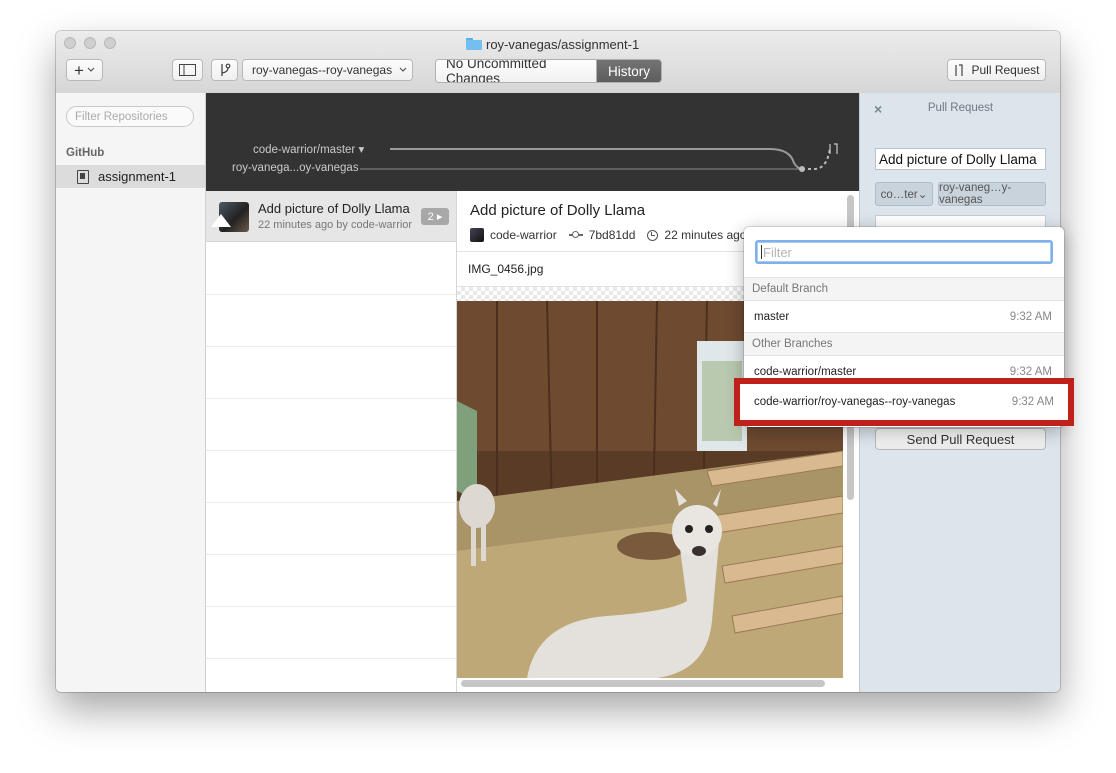 The height and width of the screenshot is (773, 1116). What do you see at coordinates (629, 71) in the screenshot?
I see `tab-history: History` at bounding box center [629, 71].